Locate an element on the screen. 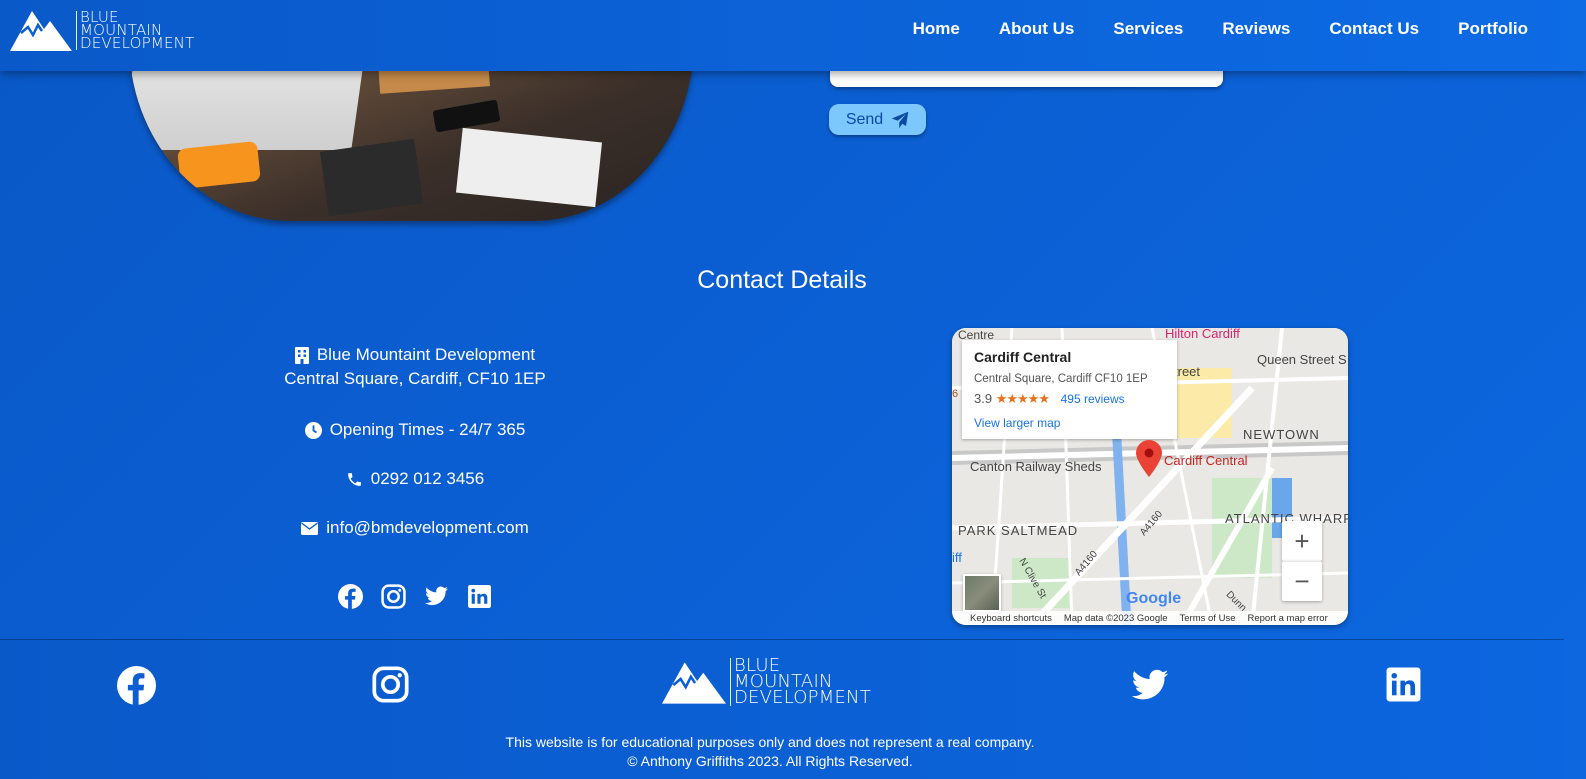 This screenshot has width=1586, height=779. brand-logo: BLUE MOUNTAIN DEVELOPMENT is located at coordinates (102, 30).